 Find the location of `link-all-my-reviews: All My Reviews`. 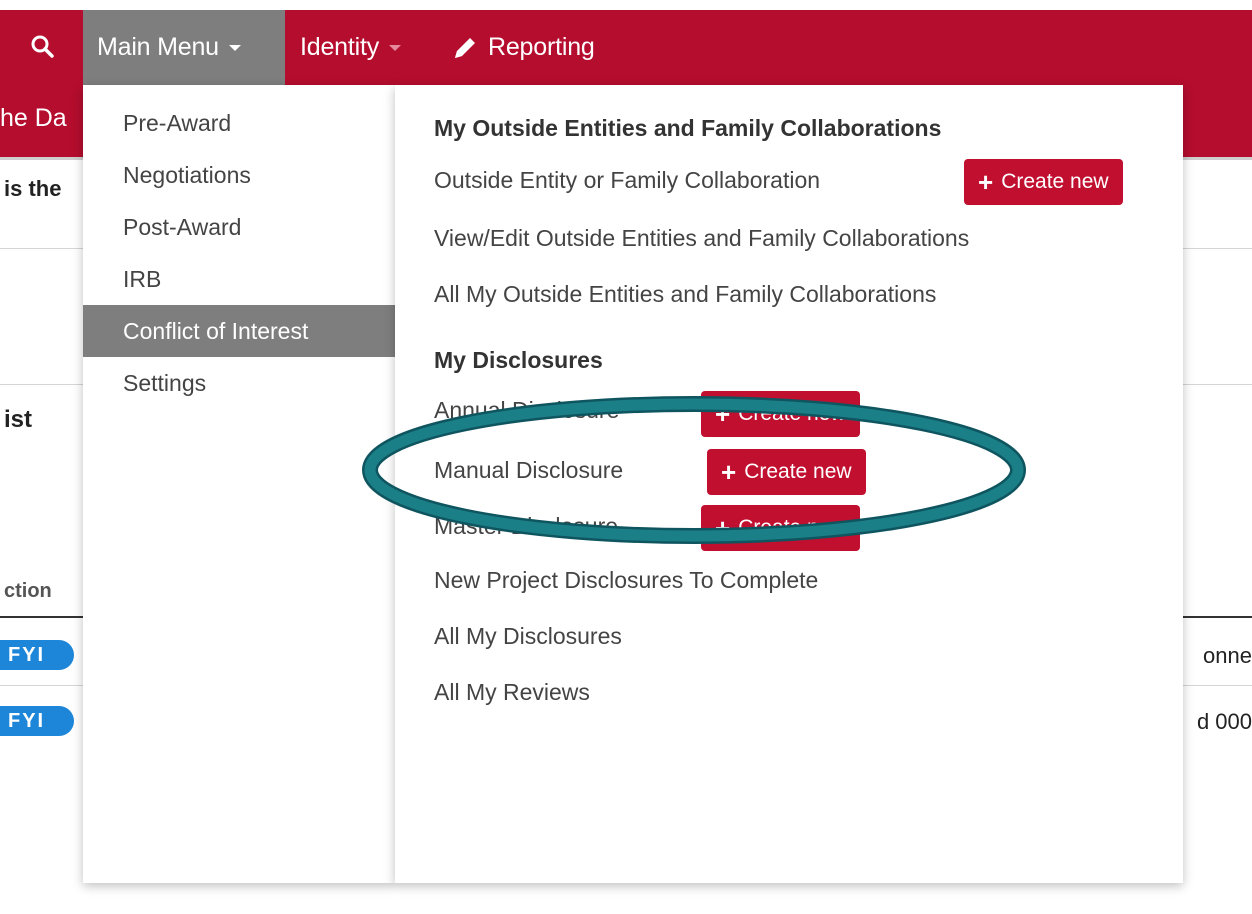

link-all-my-reviews: All My Reviews is located at coordinates (512, 692).